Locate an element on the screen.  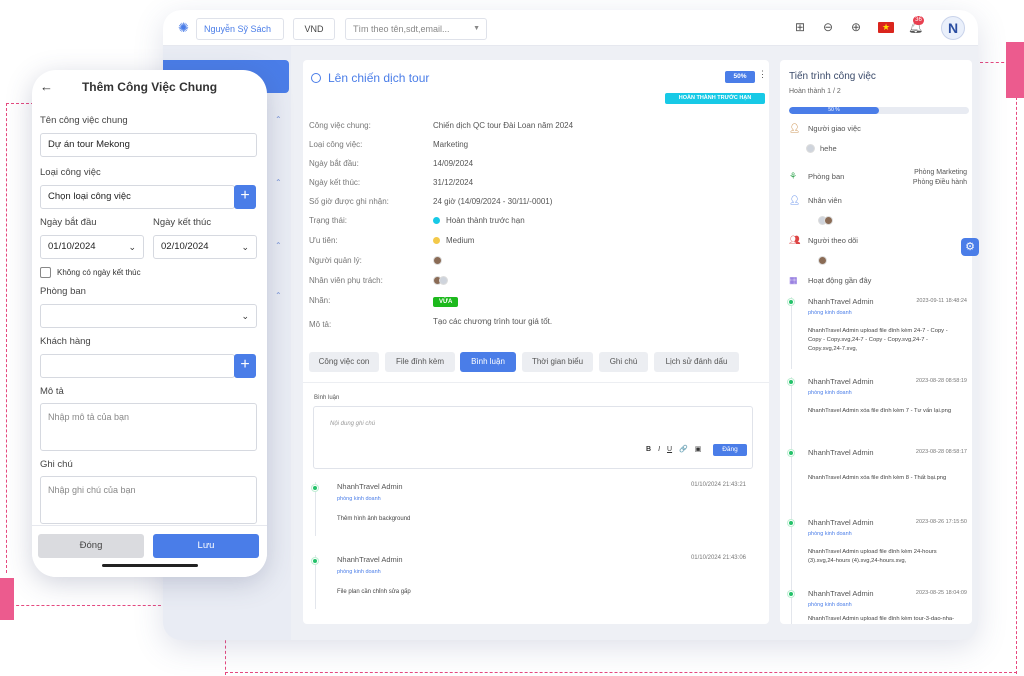
image-icon: ▣ is located at coordinates (698, 449).